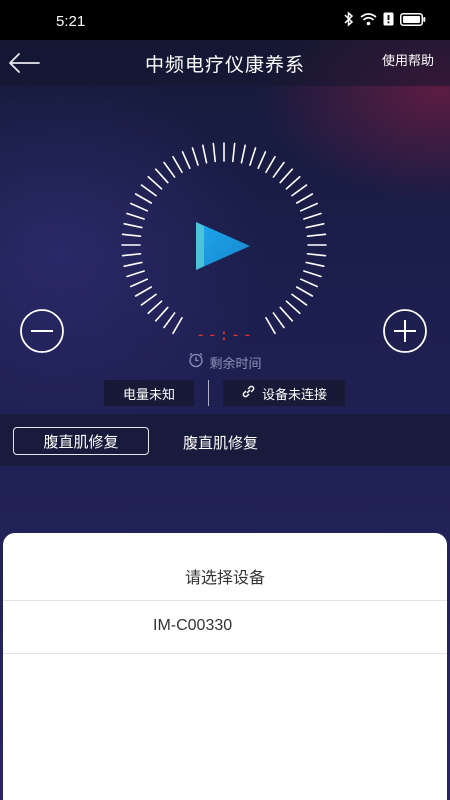 The height and width of the screenshot is (800, 450). I want to click on program-tab: 腹直肌修复, so click(220, 442).